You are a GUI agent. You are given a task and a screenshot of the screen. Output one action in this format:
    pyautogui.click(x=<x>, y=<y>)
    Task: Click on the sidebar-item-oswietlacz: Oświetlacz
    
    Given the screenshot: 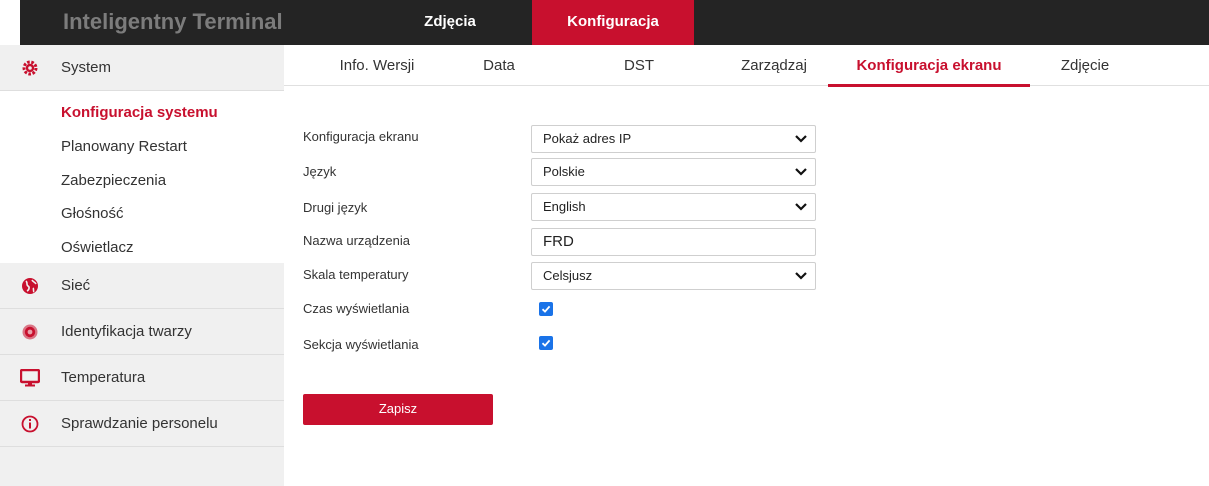 What is the action you would take?
    pyautogui.click(x=97, y=247)
    